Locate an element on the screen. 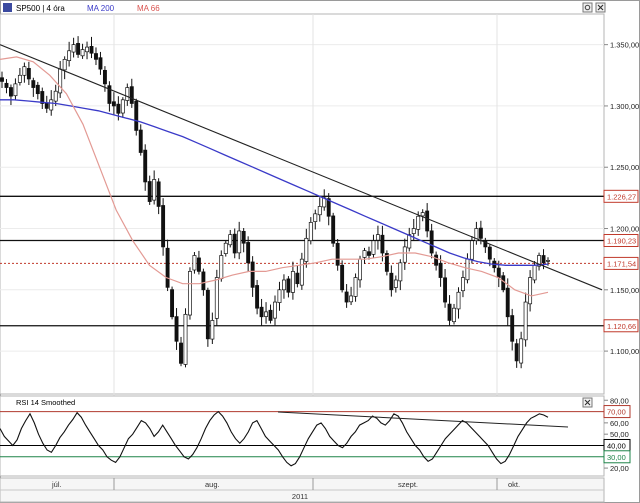 This screenshot has width=640, height=503. rsi-axis-tick-label: 60,00 is located at coordinates (619, 423).